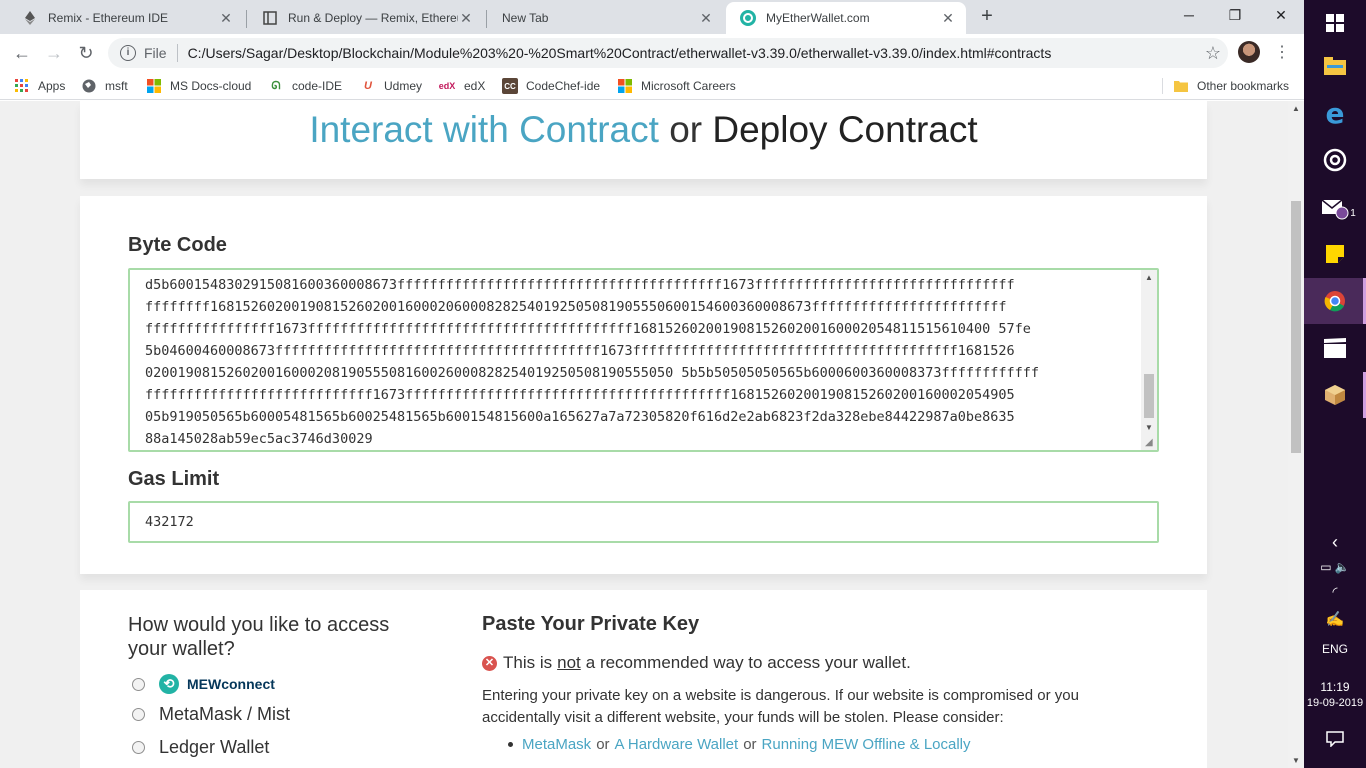 The width and height of the screenshot is (1366, 768). What do you see at coordinates (1335, 207) in the screenshot?
I see `mail-icon` at bounding box center [1335, 207].